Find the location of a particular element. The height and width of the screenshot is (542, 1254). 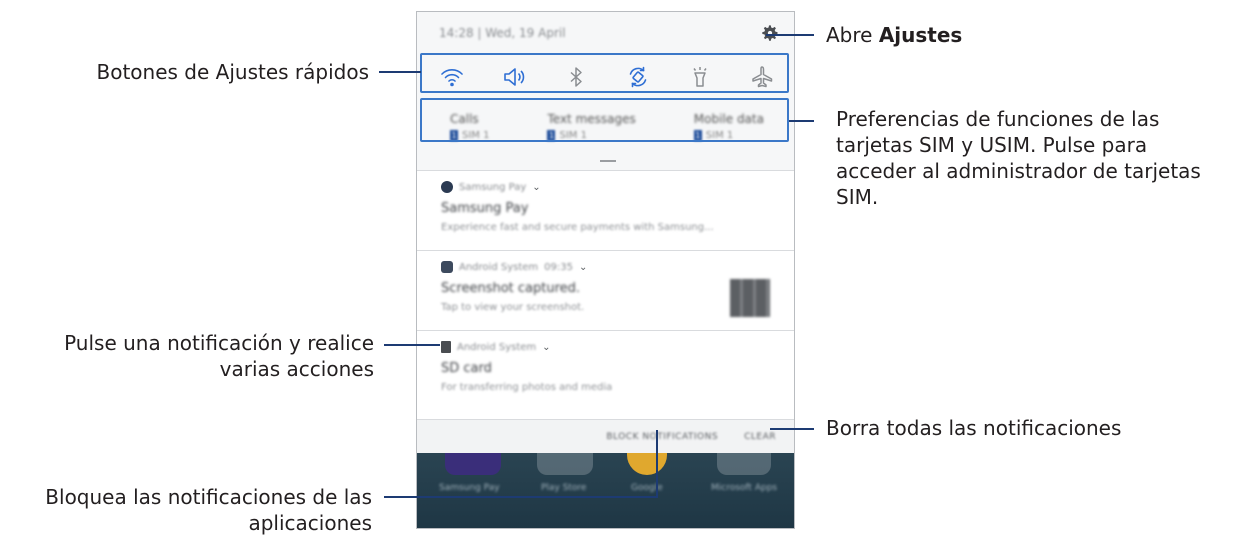

callout-block-line2: aplicaciones is located at coordinates (310, 523).